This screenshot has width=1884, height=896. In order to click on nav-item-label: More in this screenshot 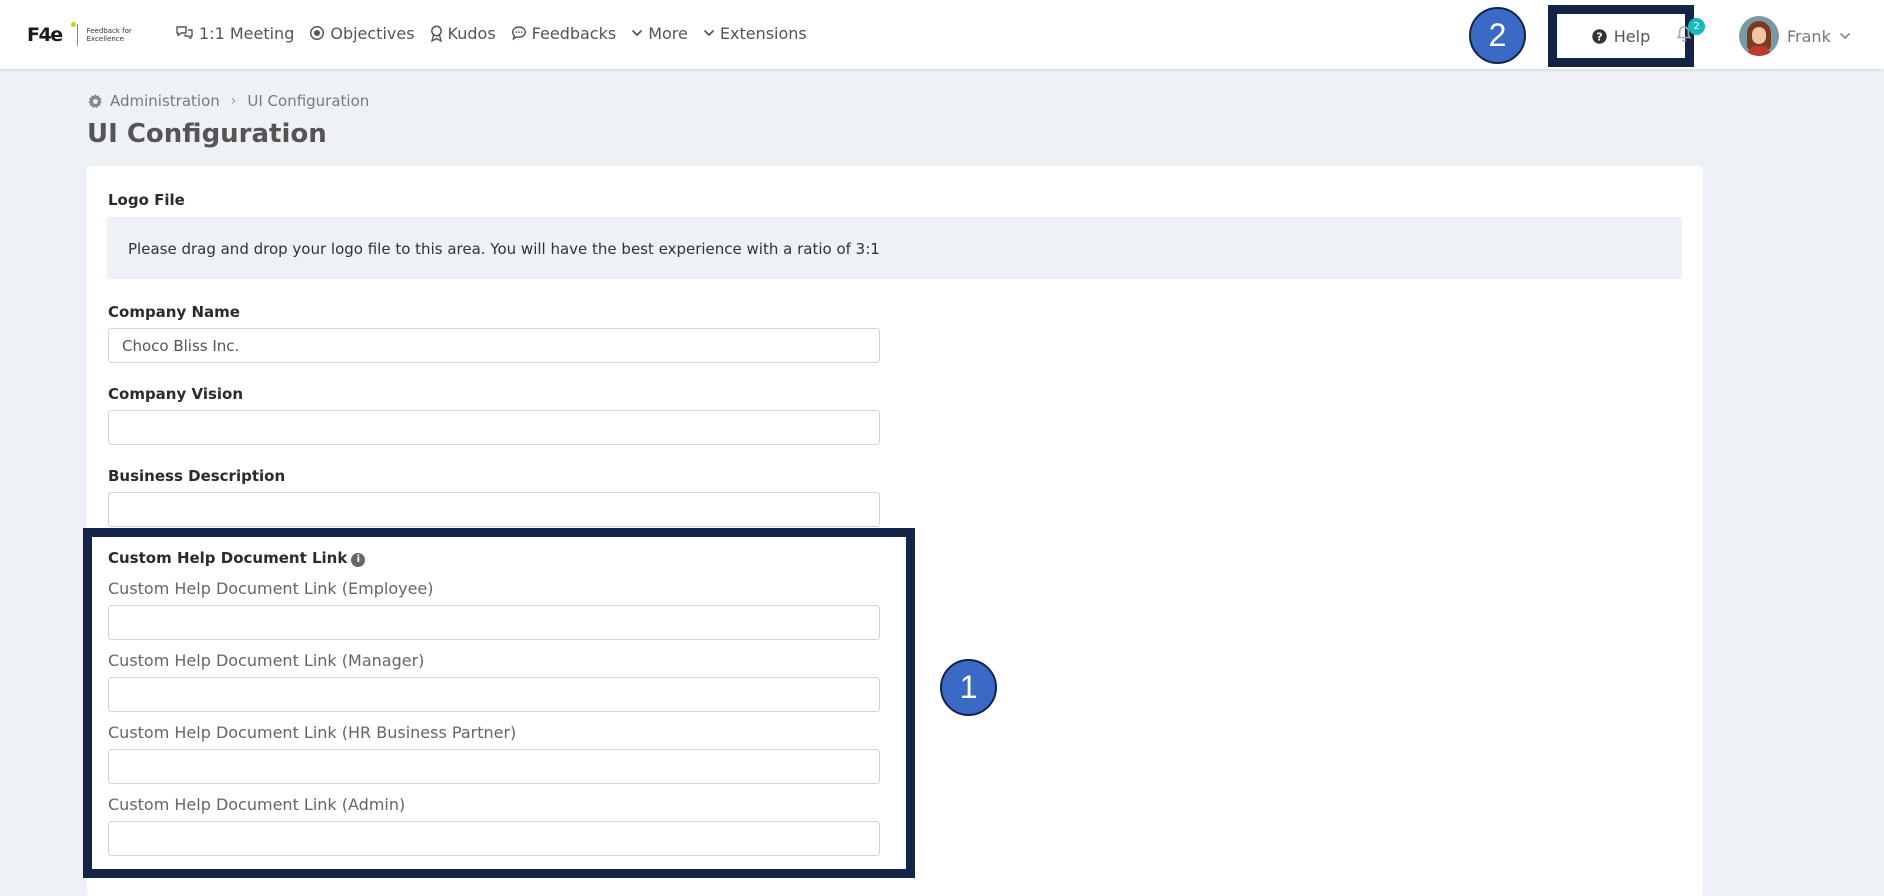, I will do `click(668, 33)`.